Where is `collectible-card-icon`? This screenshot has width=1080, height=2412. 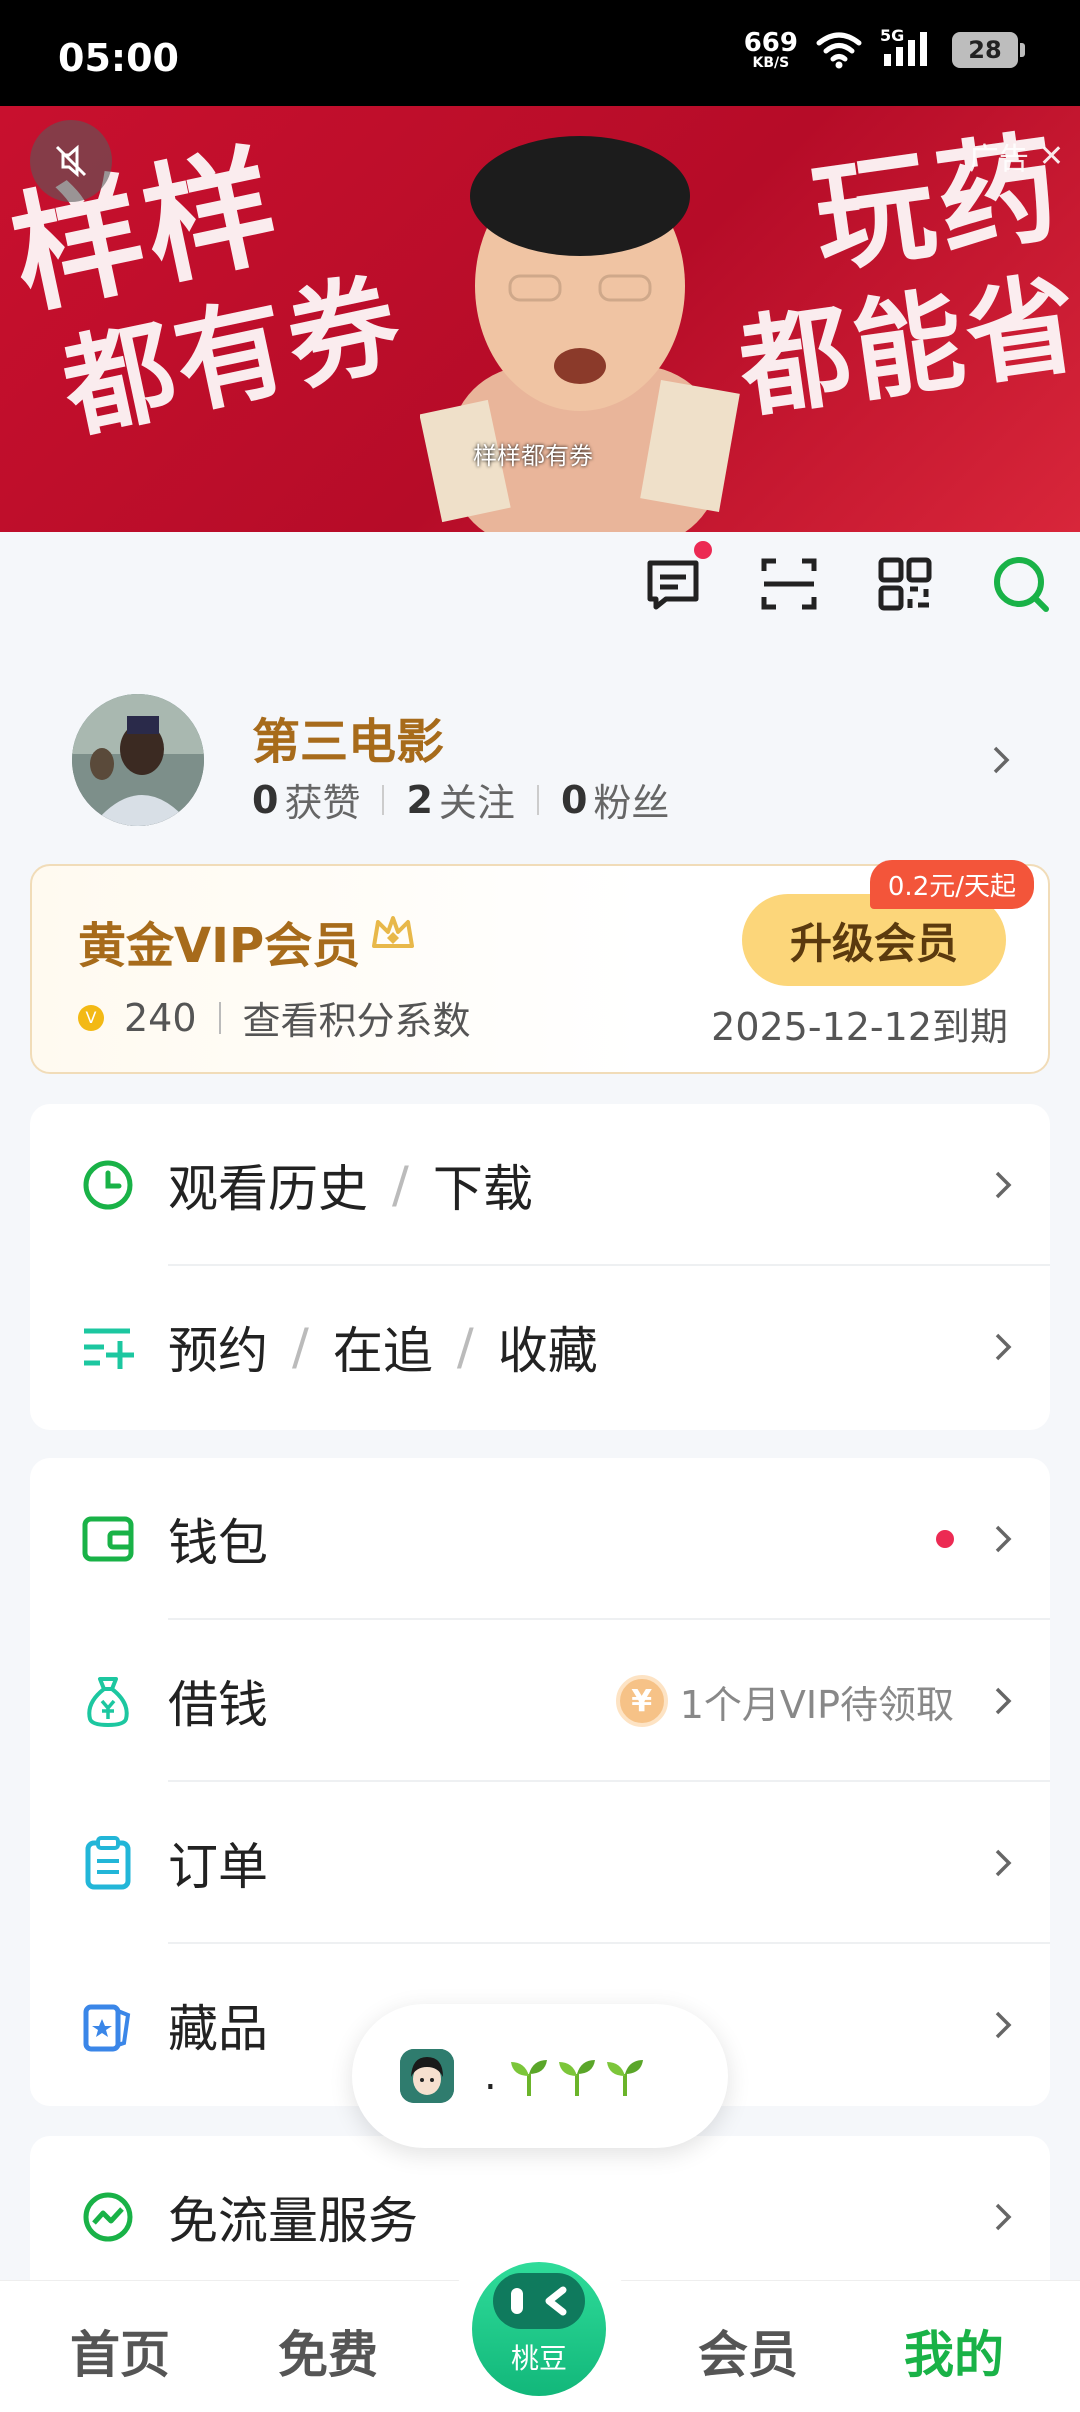 collectible-card-icon is located at coordinates (107, 2028).